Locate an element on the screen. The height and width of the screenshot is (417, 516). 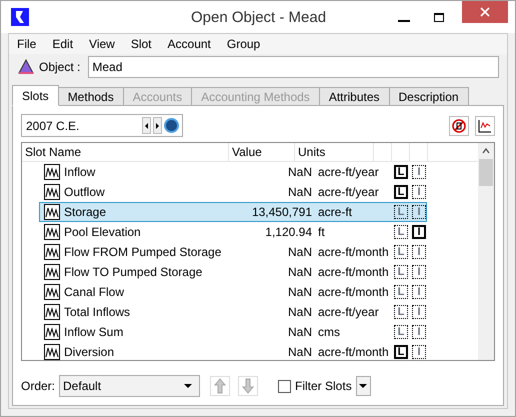
no-data-icon is located at coordinates (459, 126).